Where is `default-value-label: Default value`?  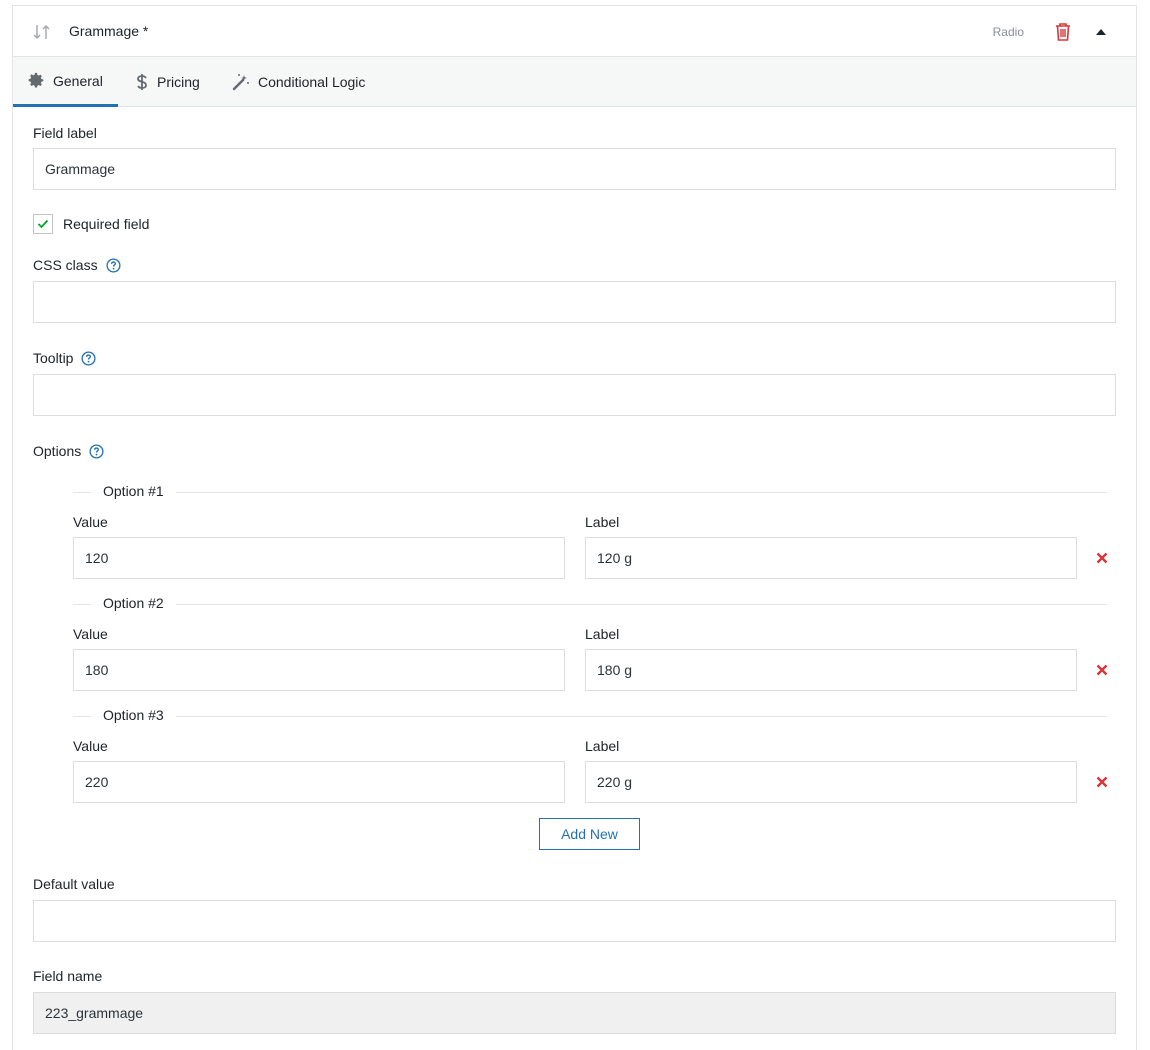
default-value-label: Default value is located at coordinates (74, 884).